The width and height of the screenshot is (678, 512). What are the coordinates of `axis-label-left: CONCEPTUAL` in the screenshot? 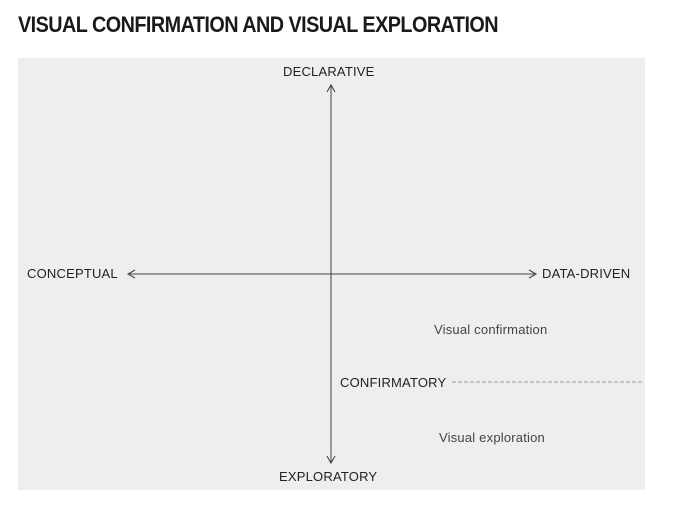 It's located at (72, 273).